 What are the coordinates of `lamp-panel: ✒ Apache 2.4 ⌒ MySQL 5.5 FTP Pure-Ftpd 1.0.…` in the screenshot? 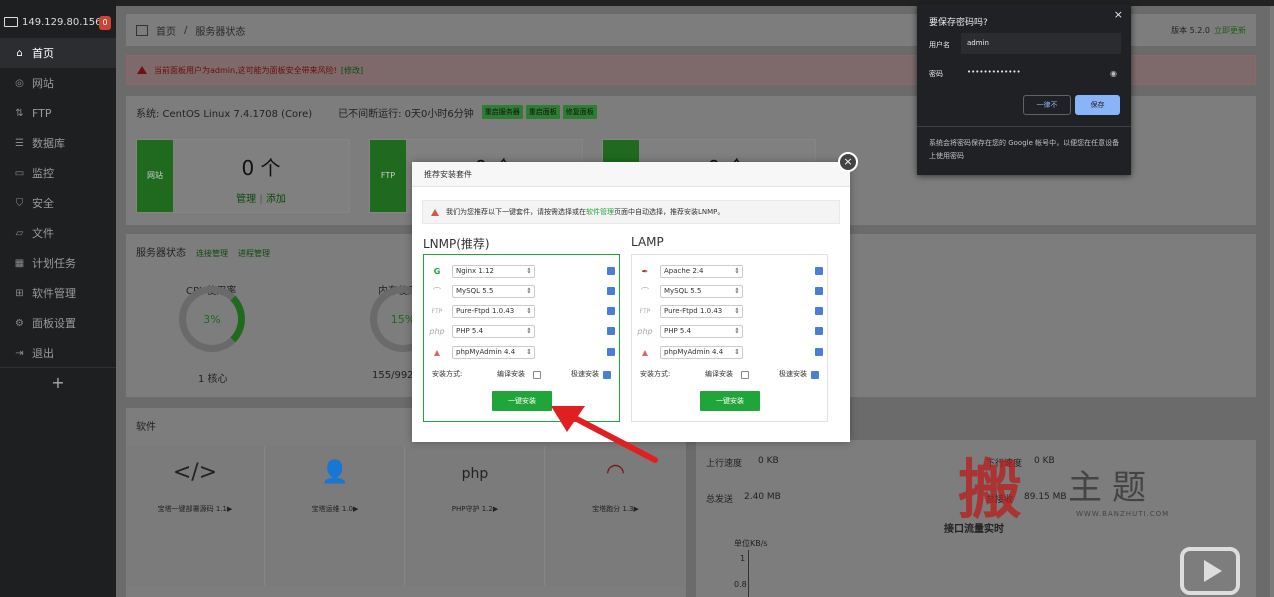 It's located at (729, 338).